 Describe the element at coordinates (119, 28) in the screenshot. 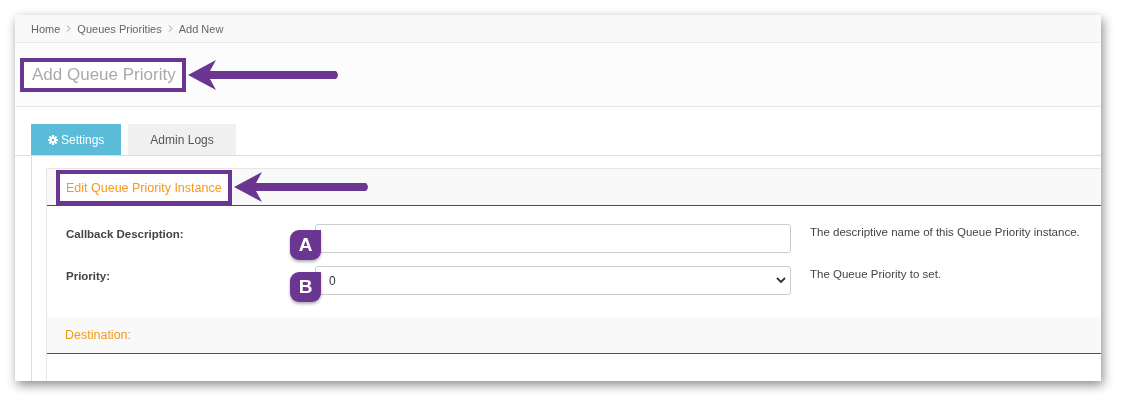

I see `breadcrumb-link: Queues Priorities` at that location.